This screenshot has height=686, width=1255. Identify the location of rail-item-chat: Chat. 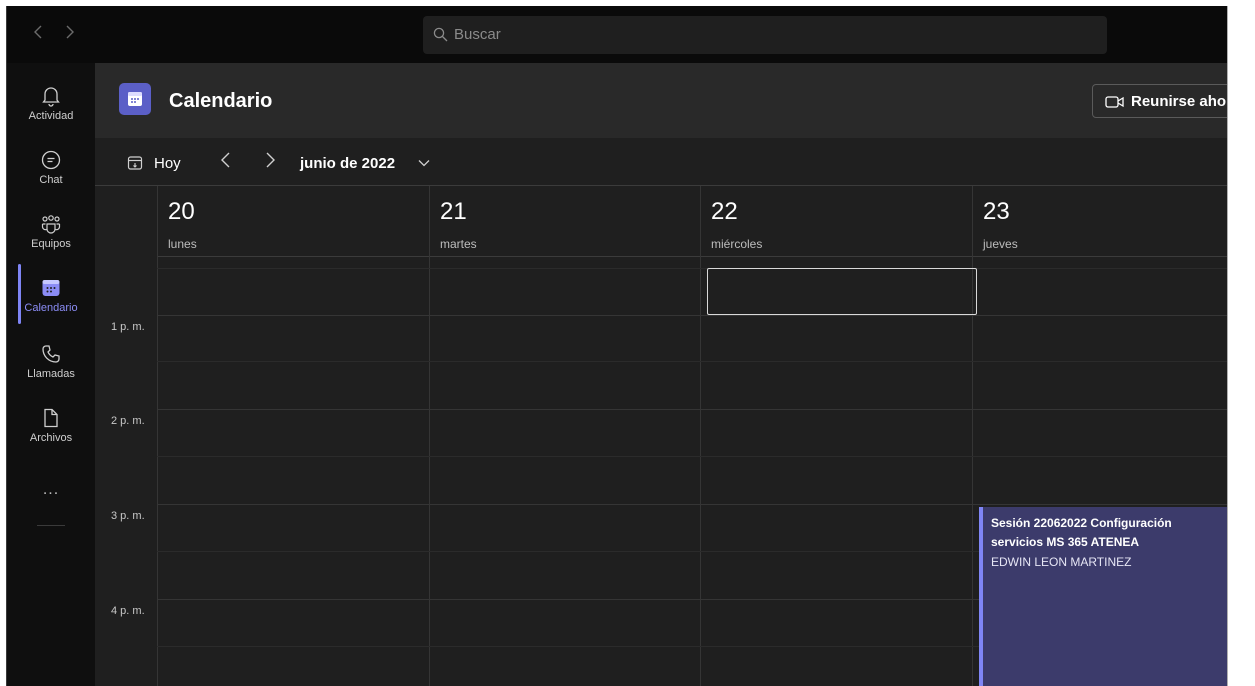
(51, 167).